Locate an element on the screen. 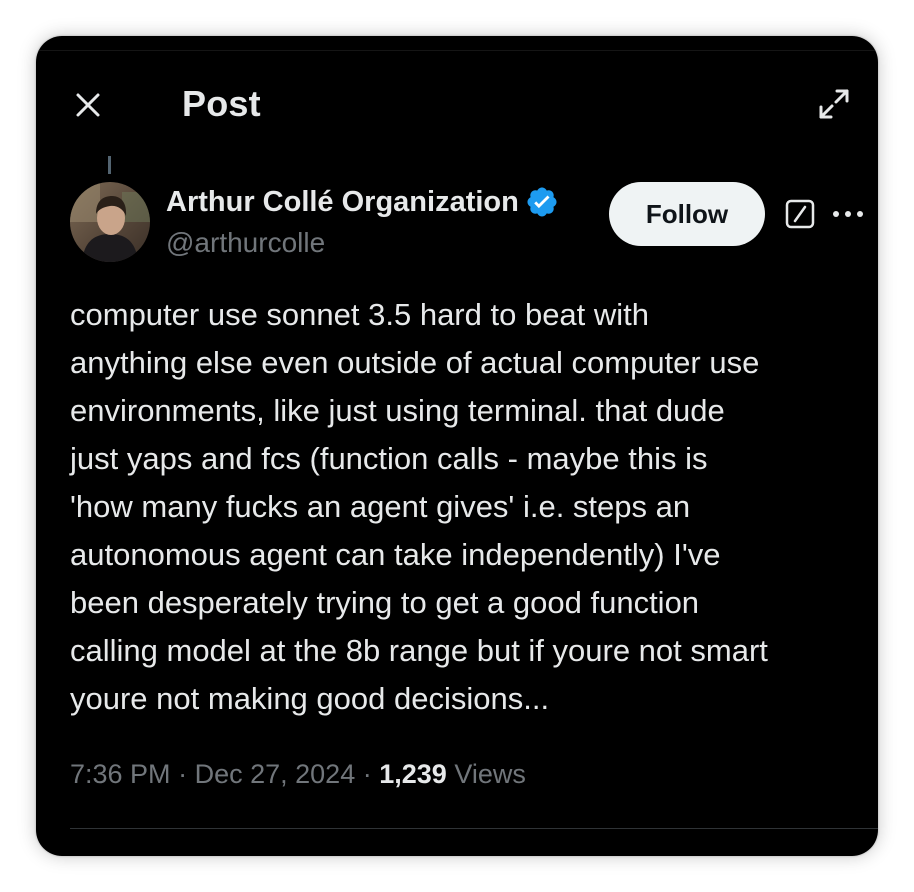  grok-icon is located at coordinates (800, 214).